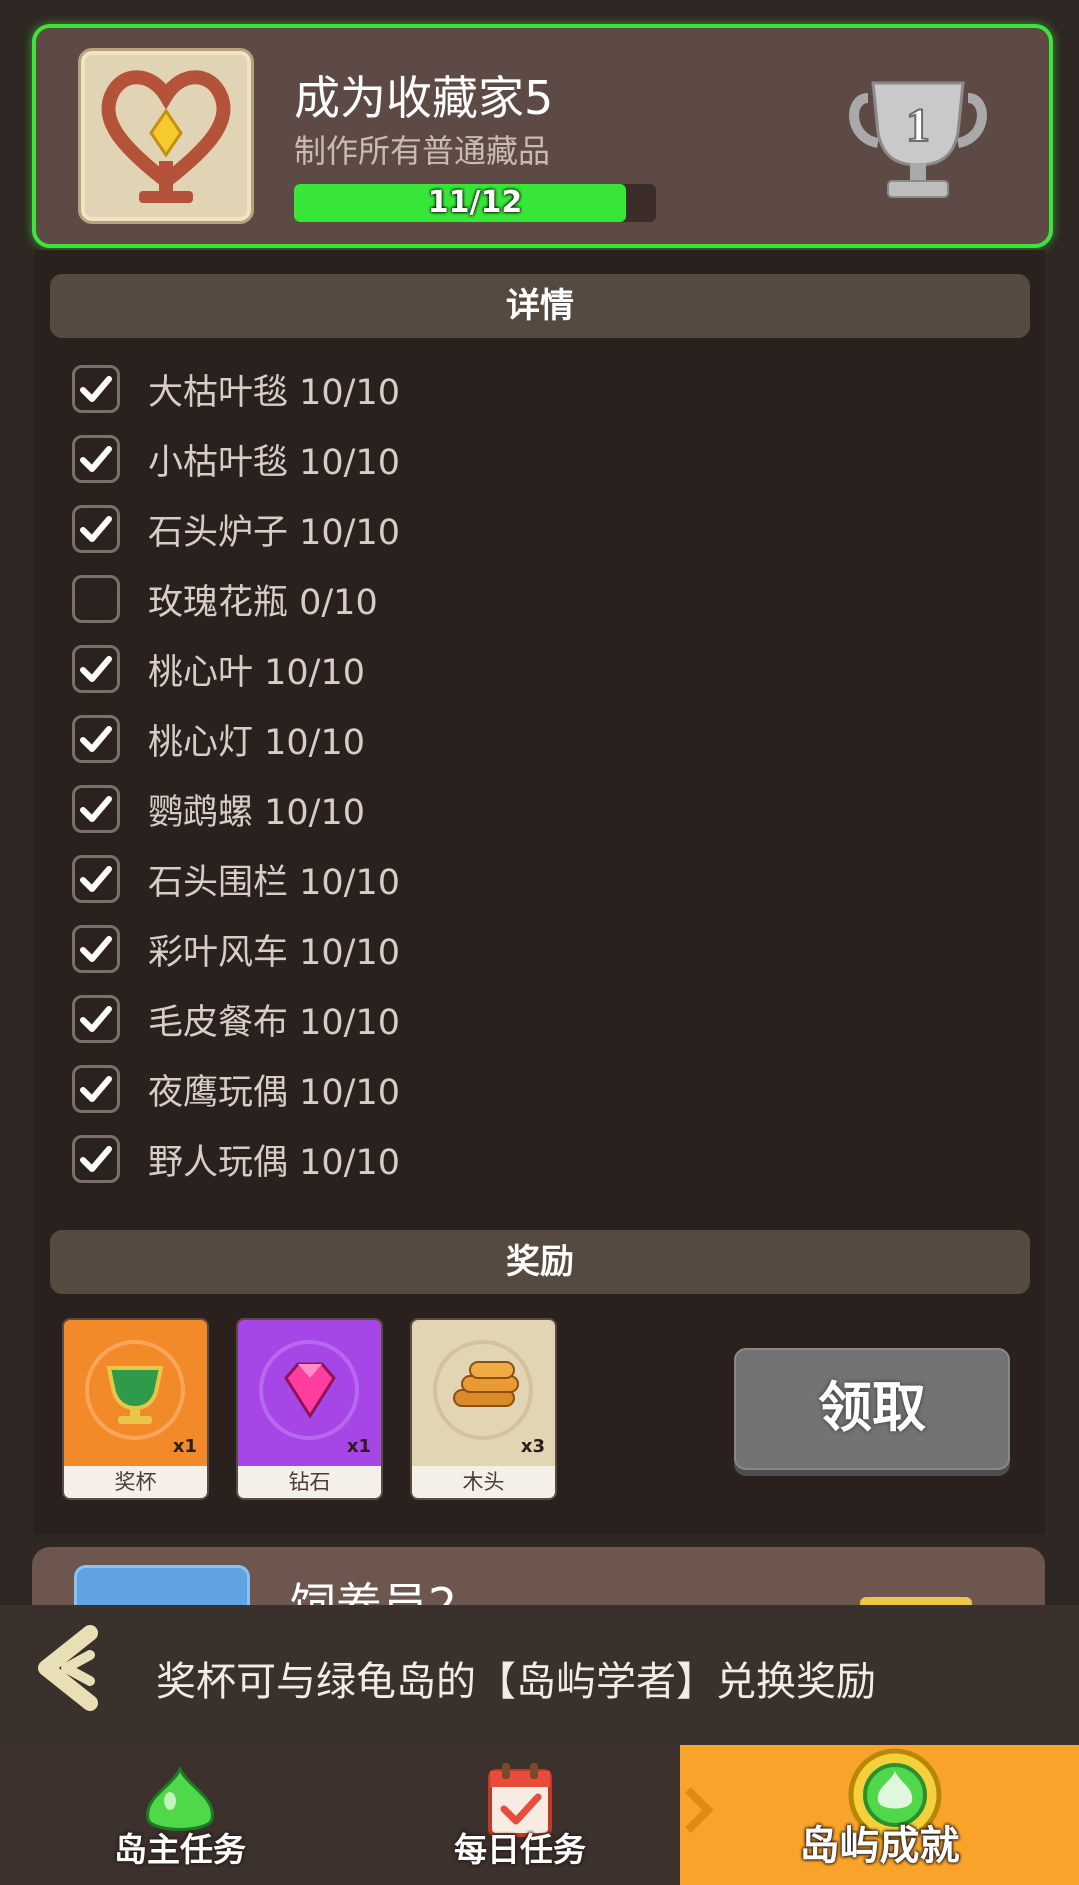 The width and height of the screenshot is (1079, 1885). What do you see at coordinates (274, 1092) in the screenshot?
I see `checklist-item-label: 夜鹰玩偶 10/10` at bounding box center [274, 1092].